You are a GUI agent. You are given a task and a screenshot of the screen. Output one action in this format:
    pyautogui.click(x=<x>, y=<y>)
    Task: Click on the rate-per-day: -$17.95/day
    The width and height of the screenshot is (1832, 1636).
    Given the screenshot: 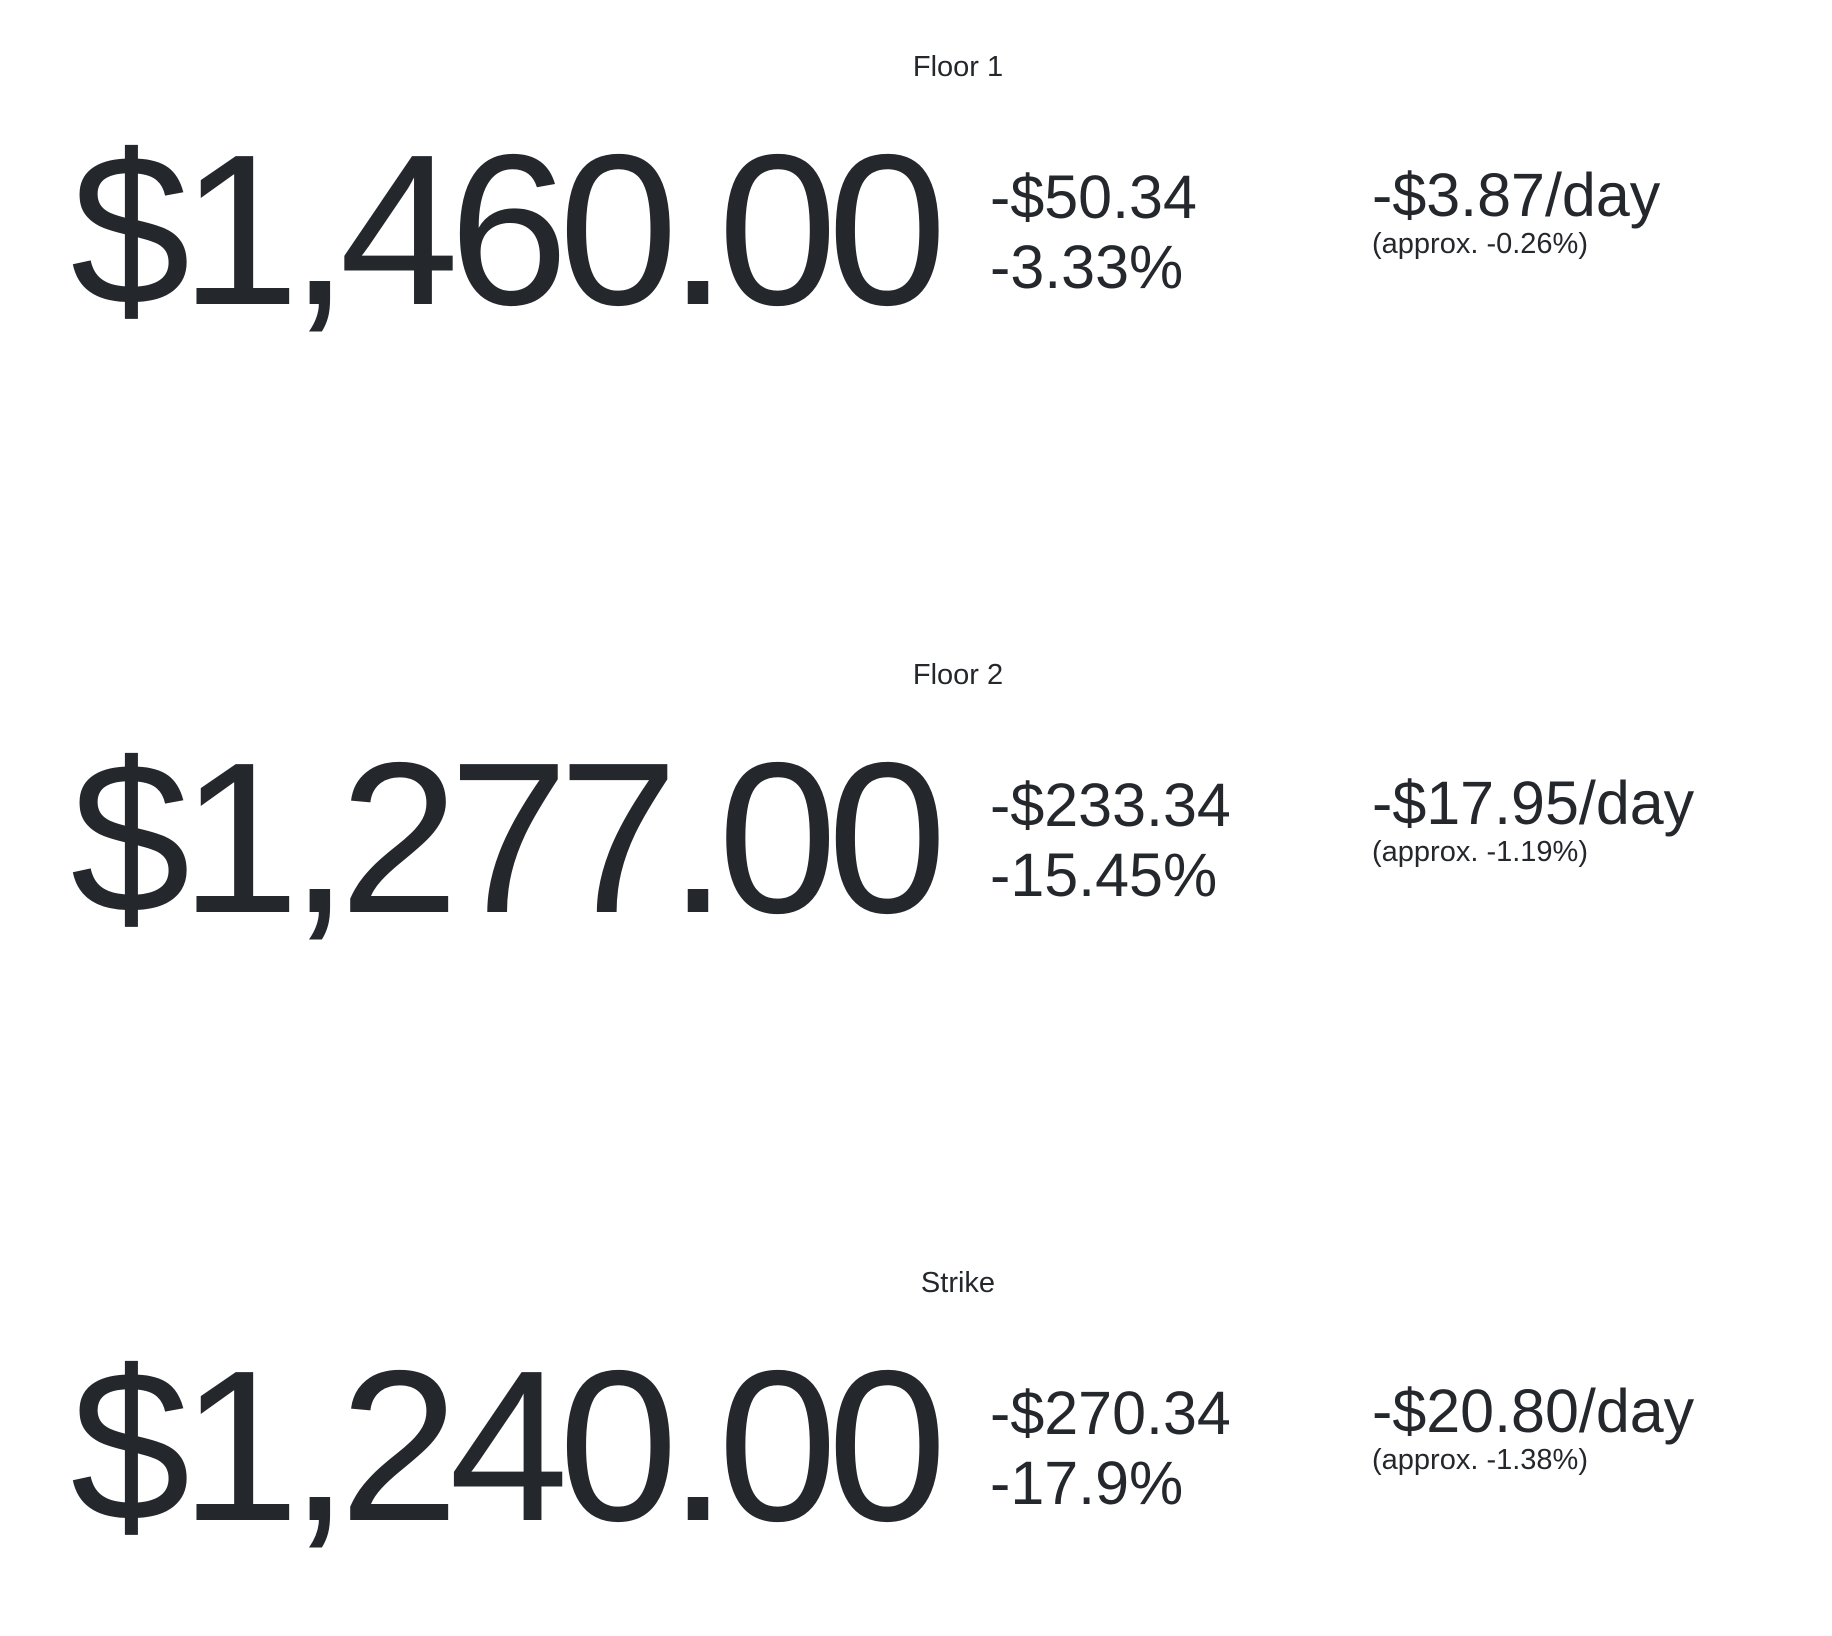 What is the action you would take?
    pyautogui.click(x=1533, y=803)
    